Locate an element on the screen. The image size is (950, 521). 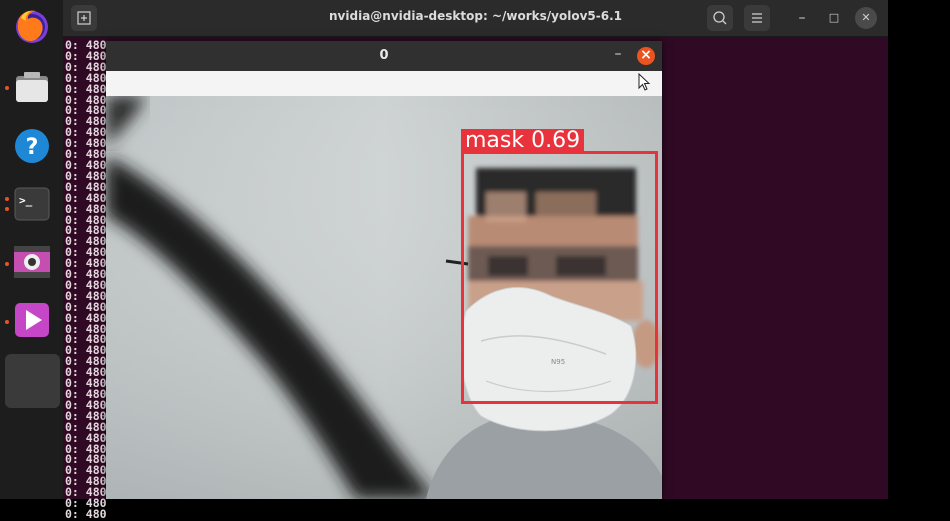
help-icon: ? is located at coordinates (32, 146).